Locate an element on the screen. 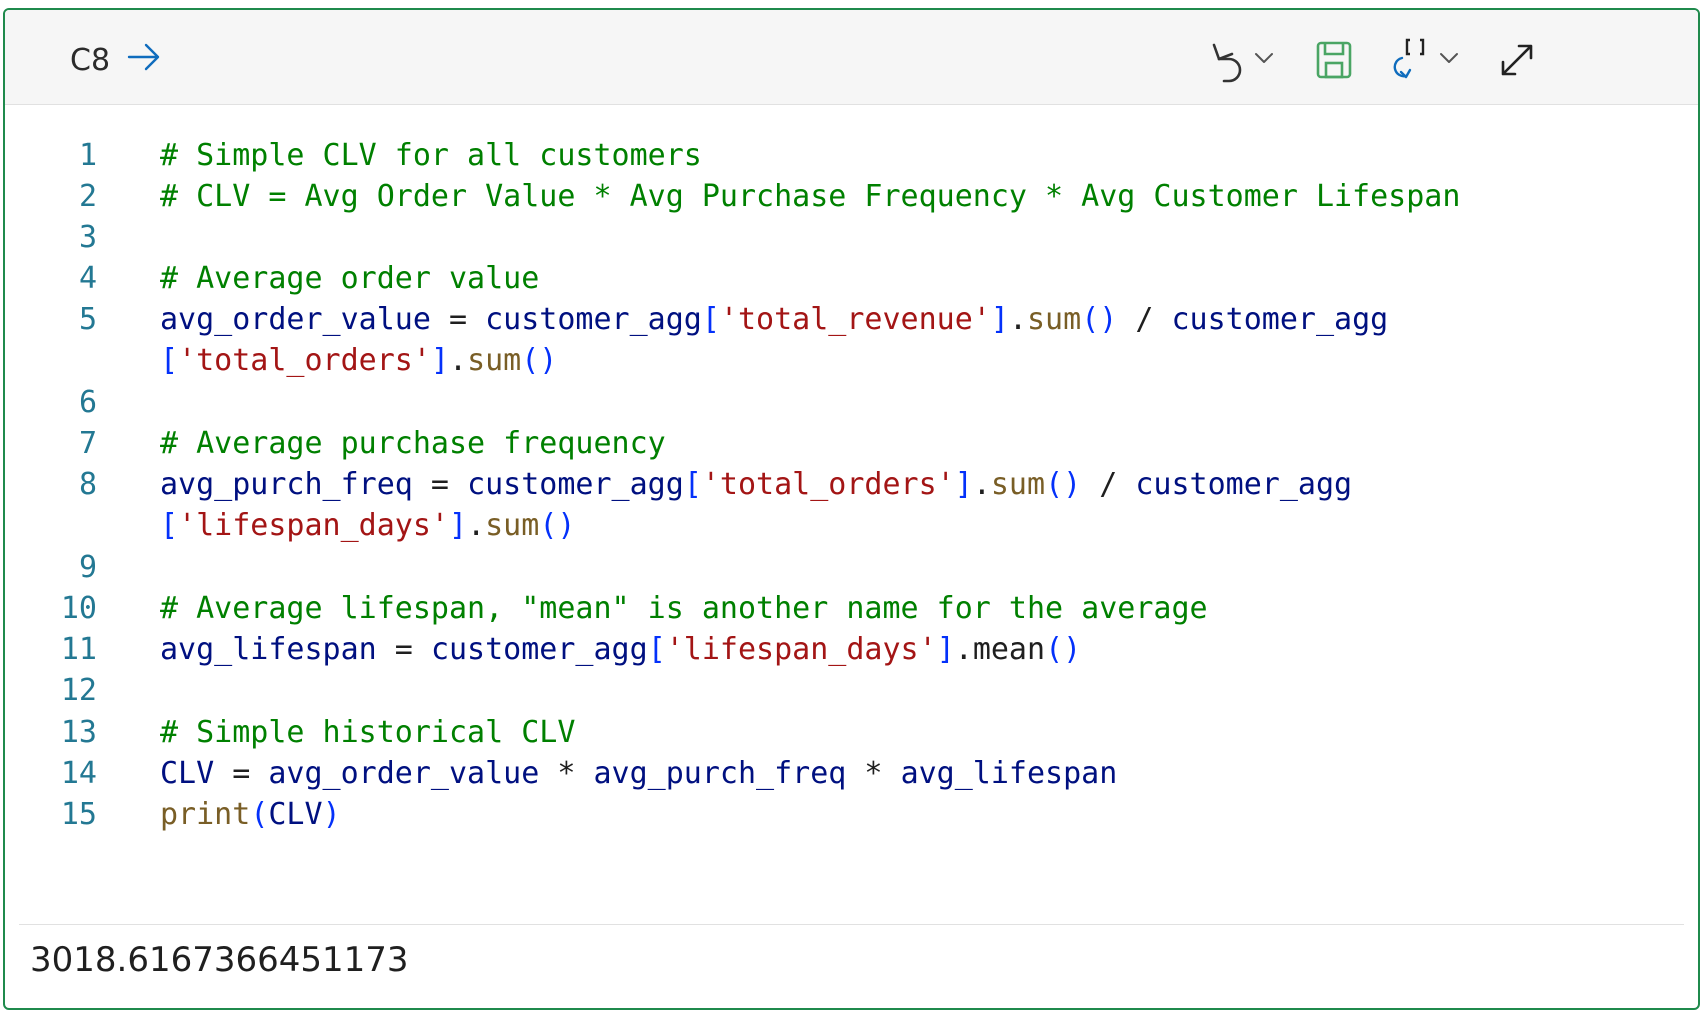 Image resolution: width=1707 pixels, height=1017 pixels. code-function: mean is located at coordinates (1009, 649).